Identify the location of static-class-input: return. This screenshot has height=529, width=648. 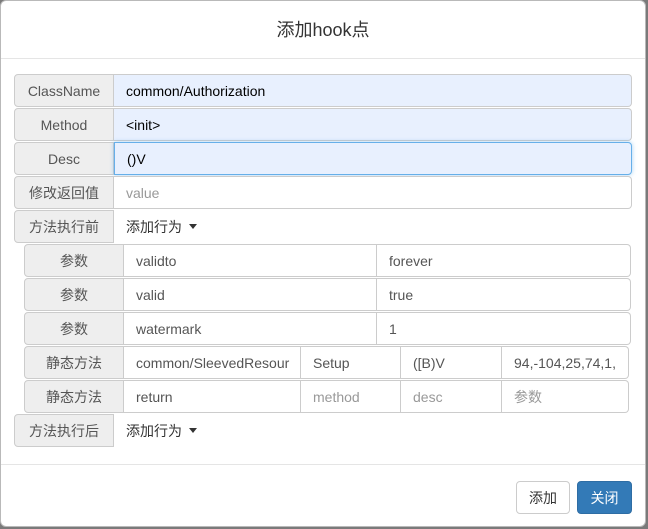
(212, 396).